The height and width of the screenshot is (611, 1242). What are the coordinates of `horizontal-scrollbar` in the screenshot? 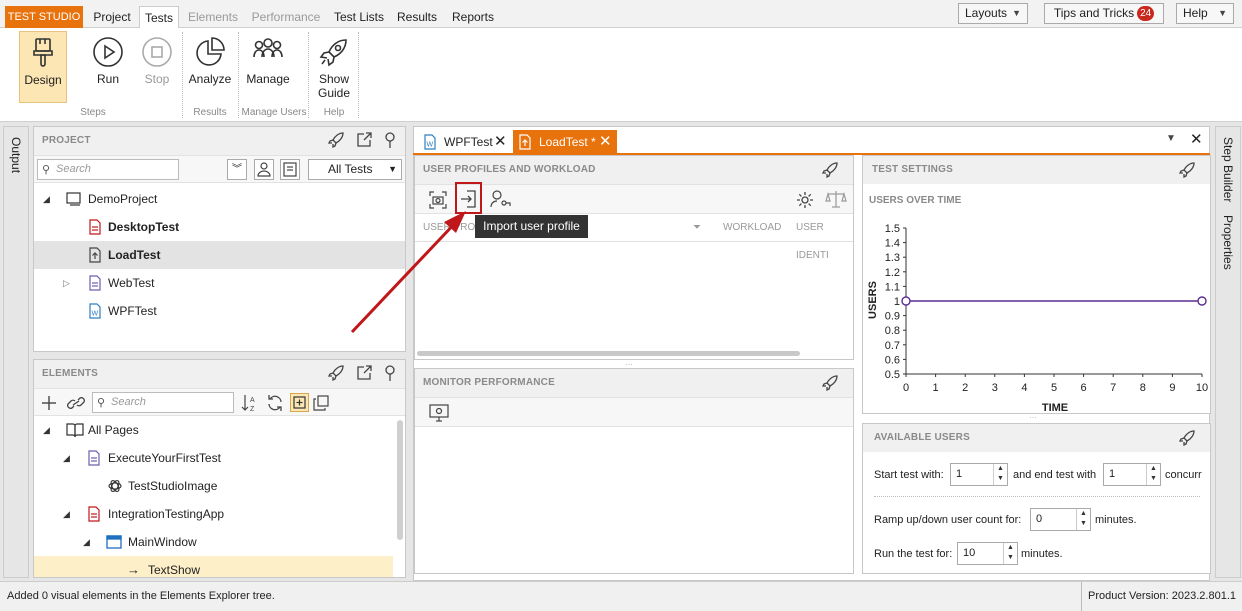 It's located at (608, 353).